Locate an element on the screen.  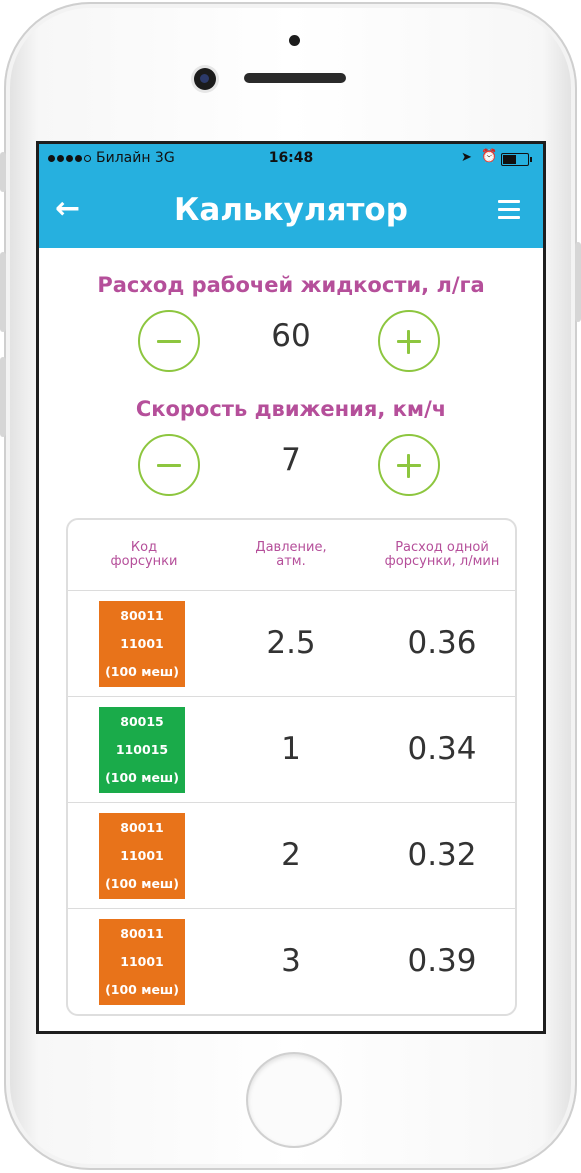
header-pressure: Давление, атм. is located at coordinates (291, 554).